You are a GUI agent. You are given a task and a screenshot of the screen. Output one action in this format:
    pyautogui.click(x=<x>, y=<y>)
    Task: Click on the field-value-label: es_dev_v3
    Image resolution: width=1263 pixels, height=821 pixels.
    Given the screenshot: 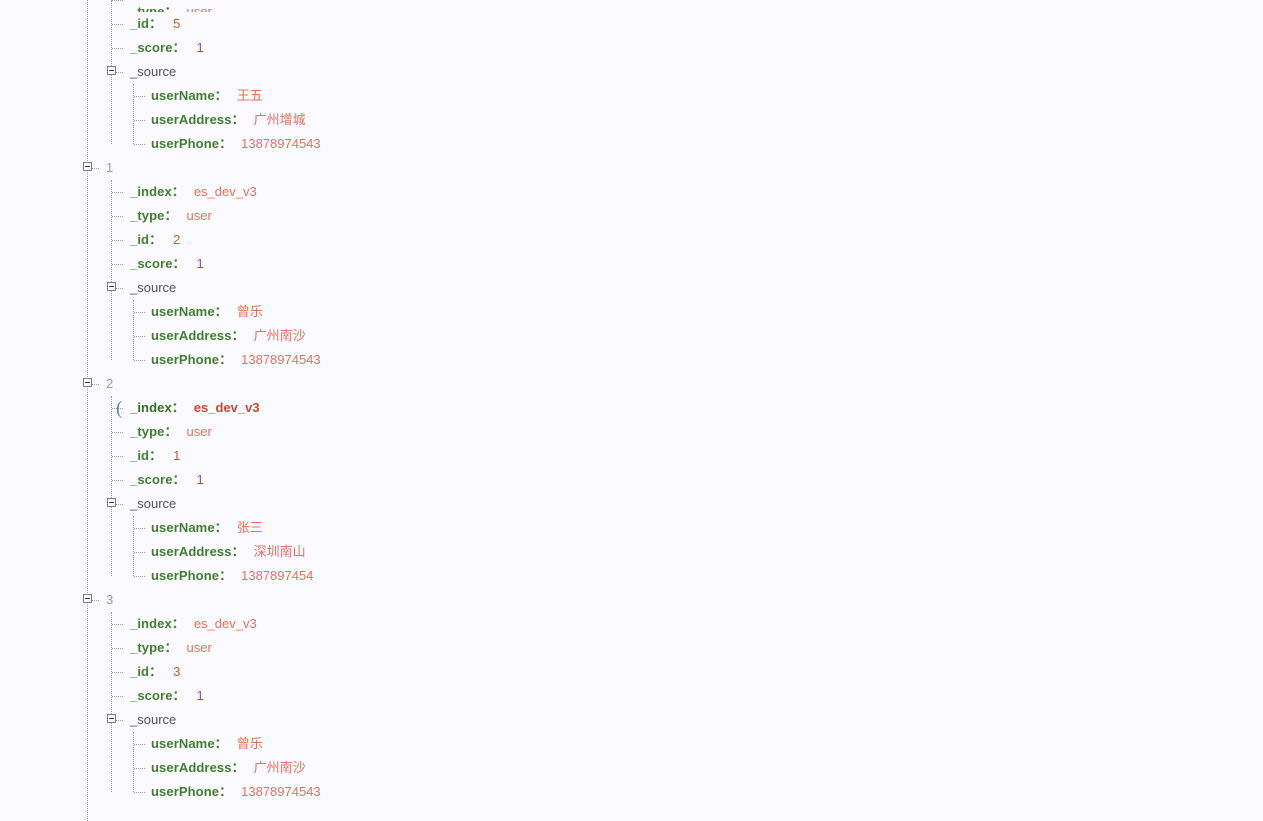 What is the action you would take?
    pyautogui.click(x=226, y=407)
    